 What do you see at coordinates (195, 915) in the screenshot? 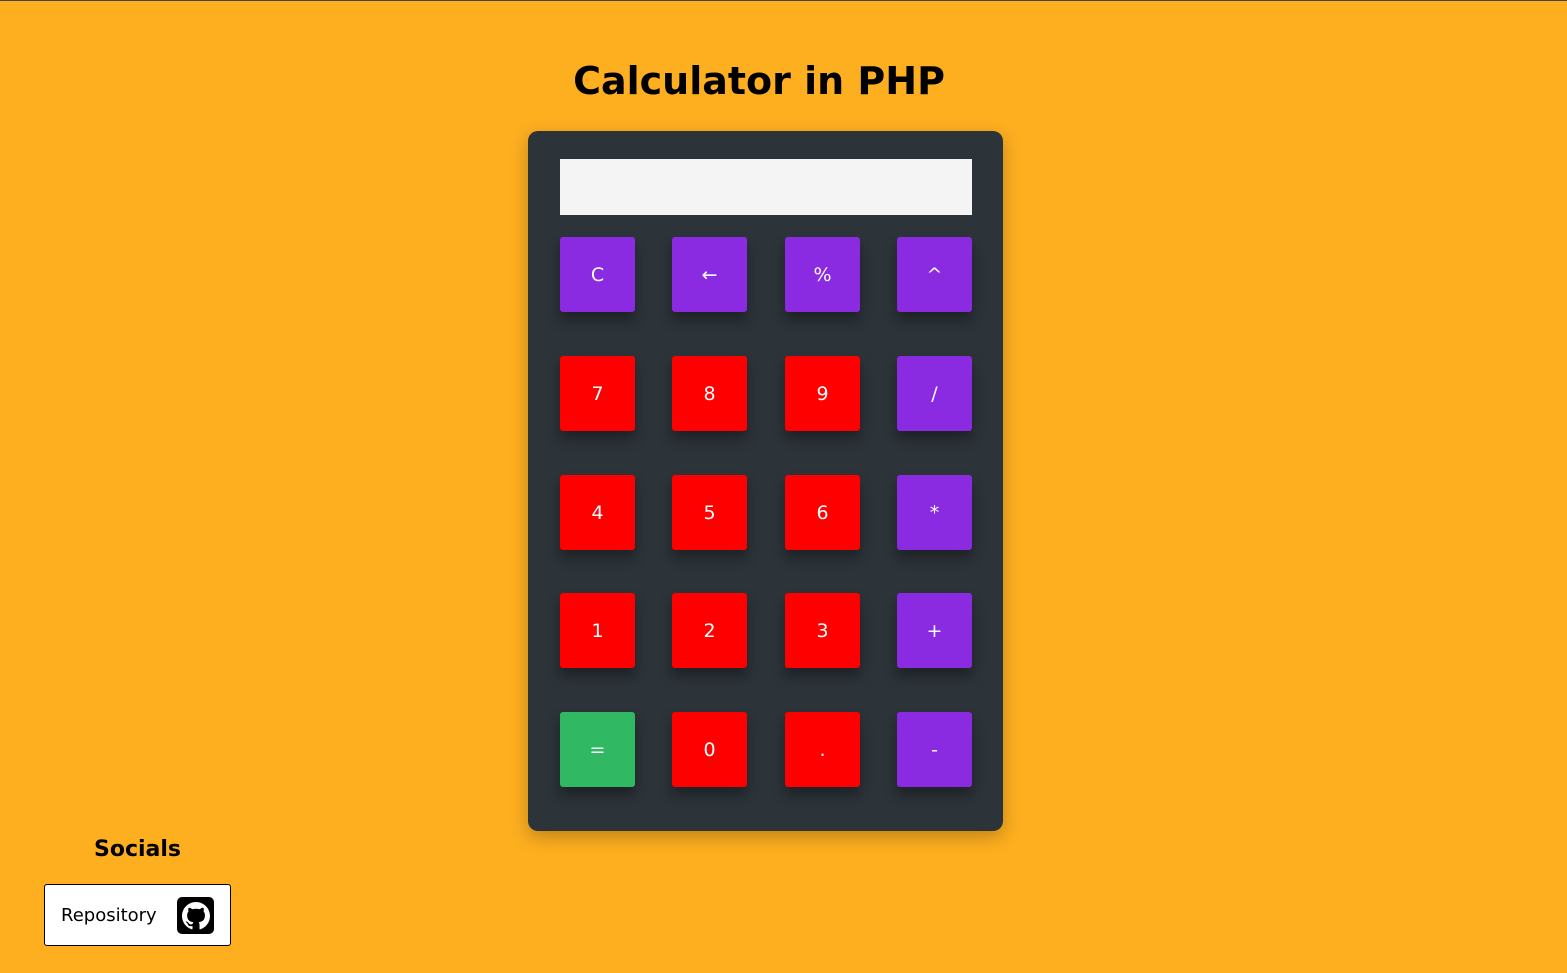
I see `github-icon` at bounding box center [195, 915].